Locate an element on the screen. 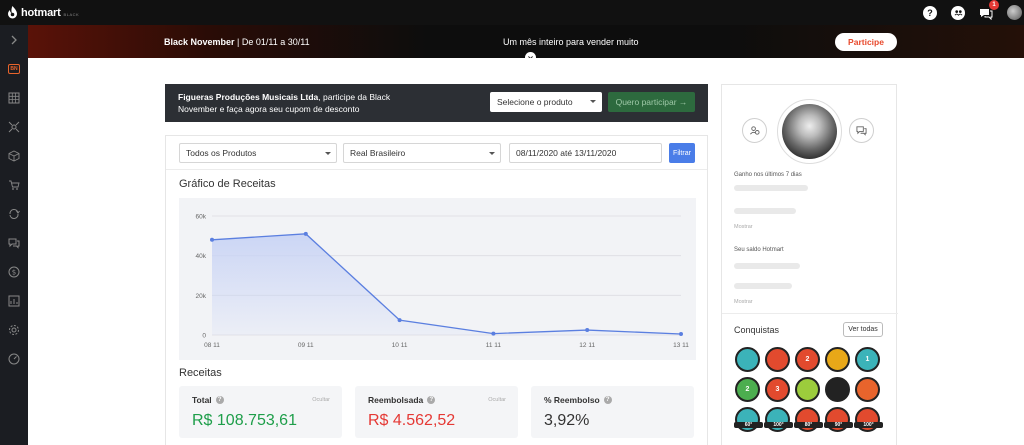 This screenshot has width=1024, height=445. balance-value-hidden is located at coordinates (767, 266).